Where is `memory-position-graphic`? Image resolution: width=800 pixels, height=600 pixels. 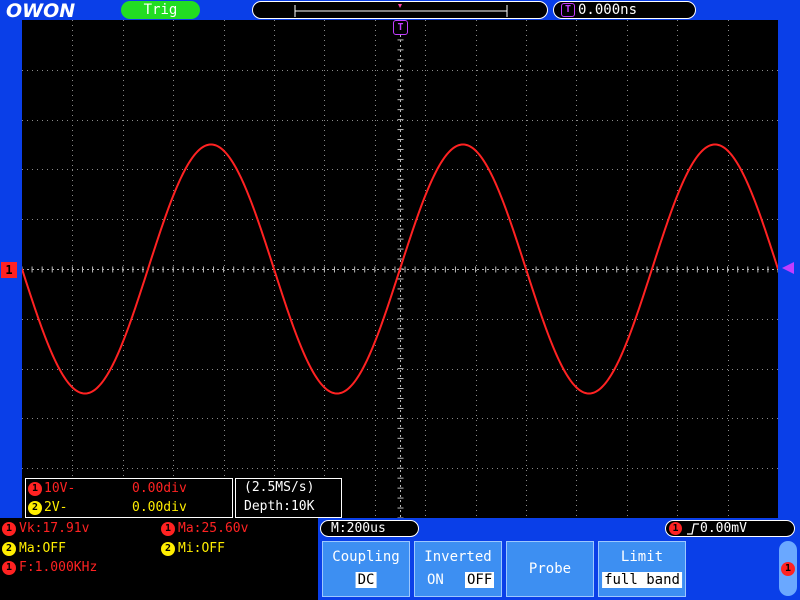 memory-position-graphic is located at coordinates (401, 10).